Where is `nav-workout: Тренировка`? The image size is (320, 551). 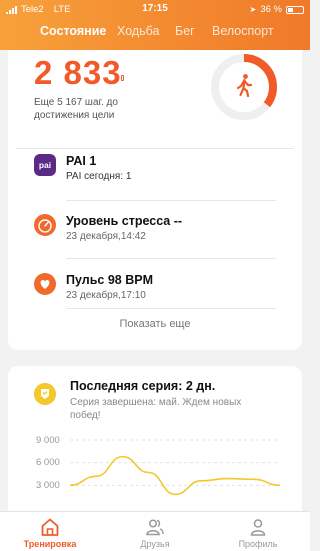 nav-workout: Тренировка is located at coordinates (50, 531).